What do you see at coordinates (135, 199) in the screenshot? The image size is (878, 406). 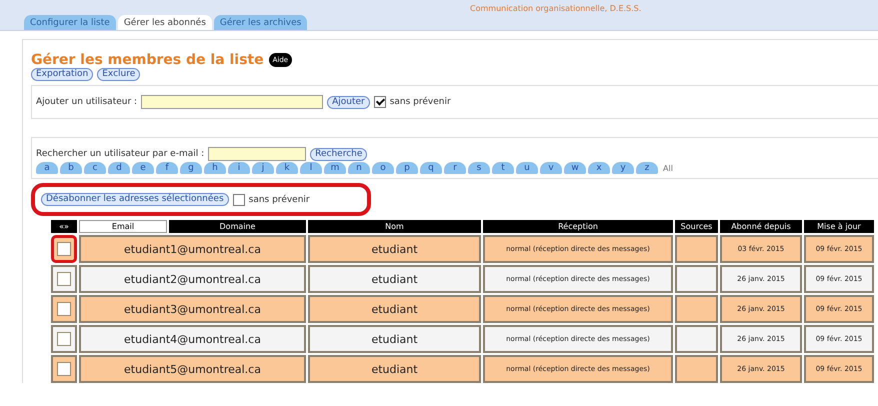 I see `unsubscribe-button: Désabonner les adresses sélectionnées` at bounding box center [135, 199].